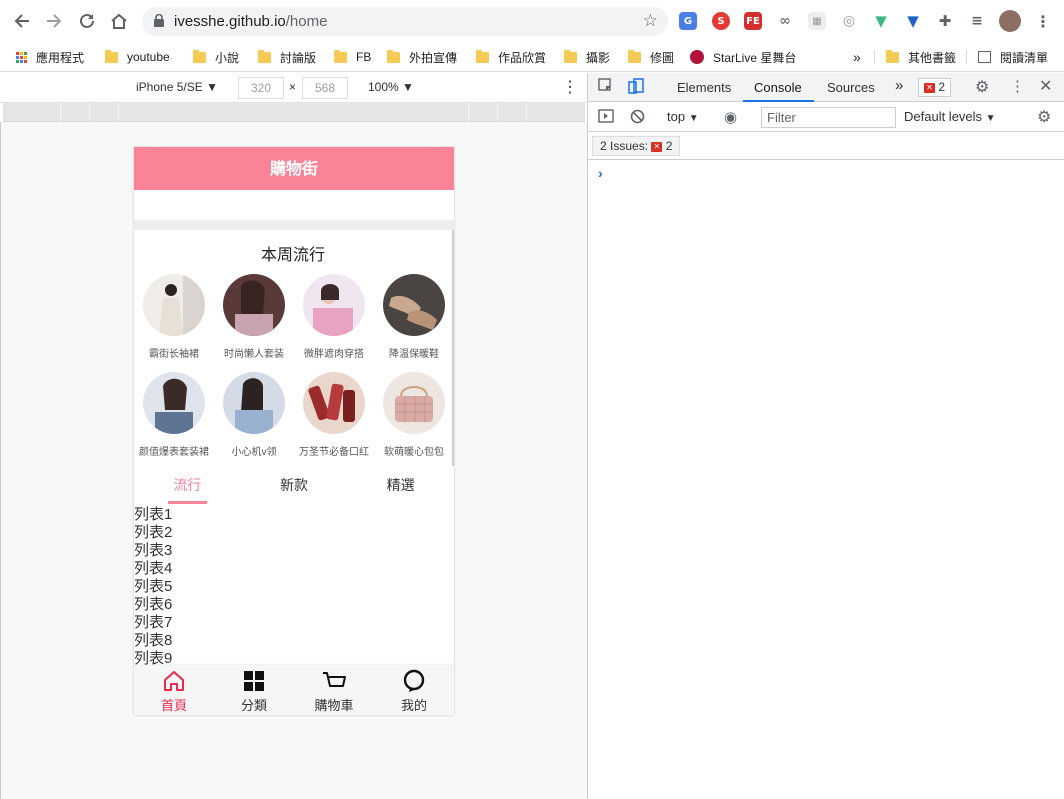 This screenshot has height=799, width=1064. I want to click on console-filter-input: Filter, so click(828, 117).